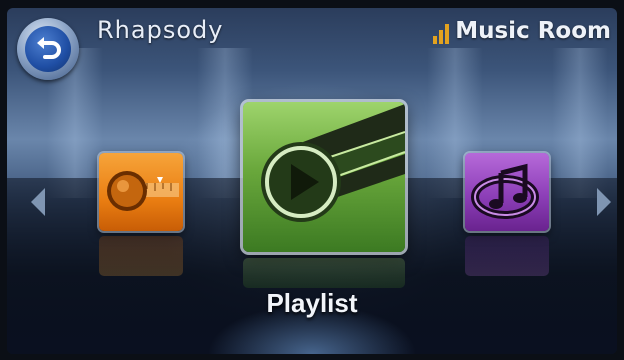 This screenshot has width=624, height=360. What do you see at coordinates (580, 123) in the screenshot?
I see `background-panel` at bounding box center [580, 123].